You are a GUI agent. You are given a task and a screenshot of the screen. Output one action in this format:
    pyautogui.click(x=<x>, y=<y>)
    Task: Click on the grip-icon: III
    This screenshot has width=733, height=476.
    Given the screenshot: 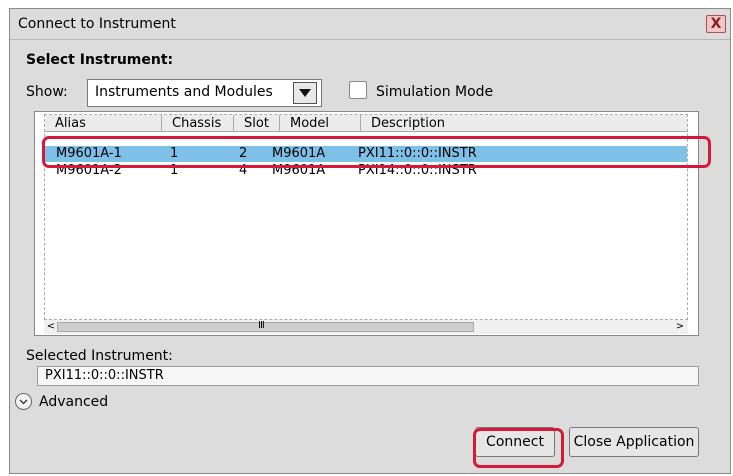 What is the action you would take?
    pyautogui.click(x=261, y=325)
    